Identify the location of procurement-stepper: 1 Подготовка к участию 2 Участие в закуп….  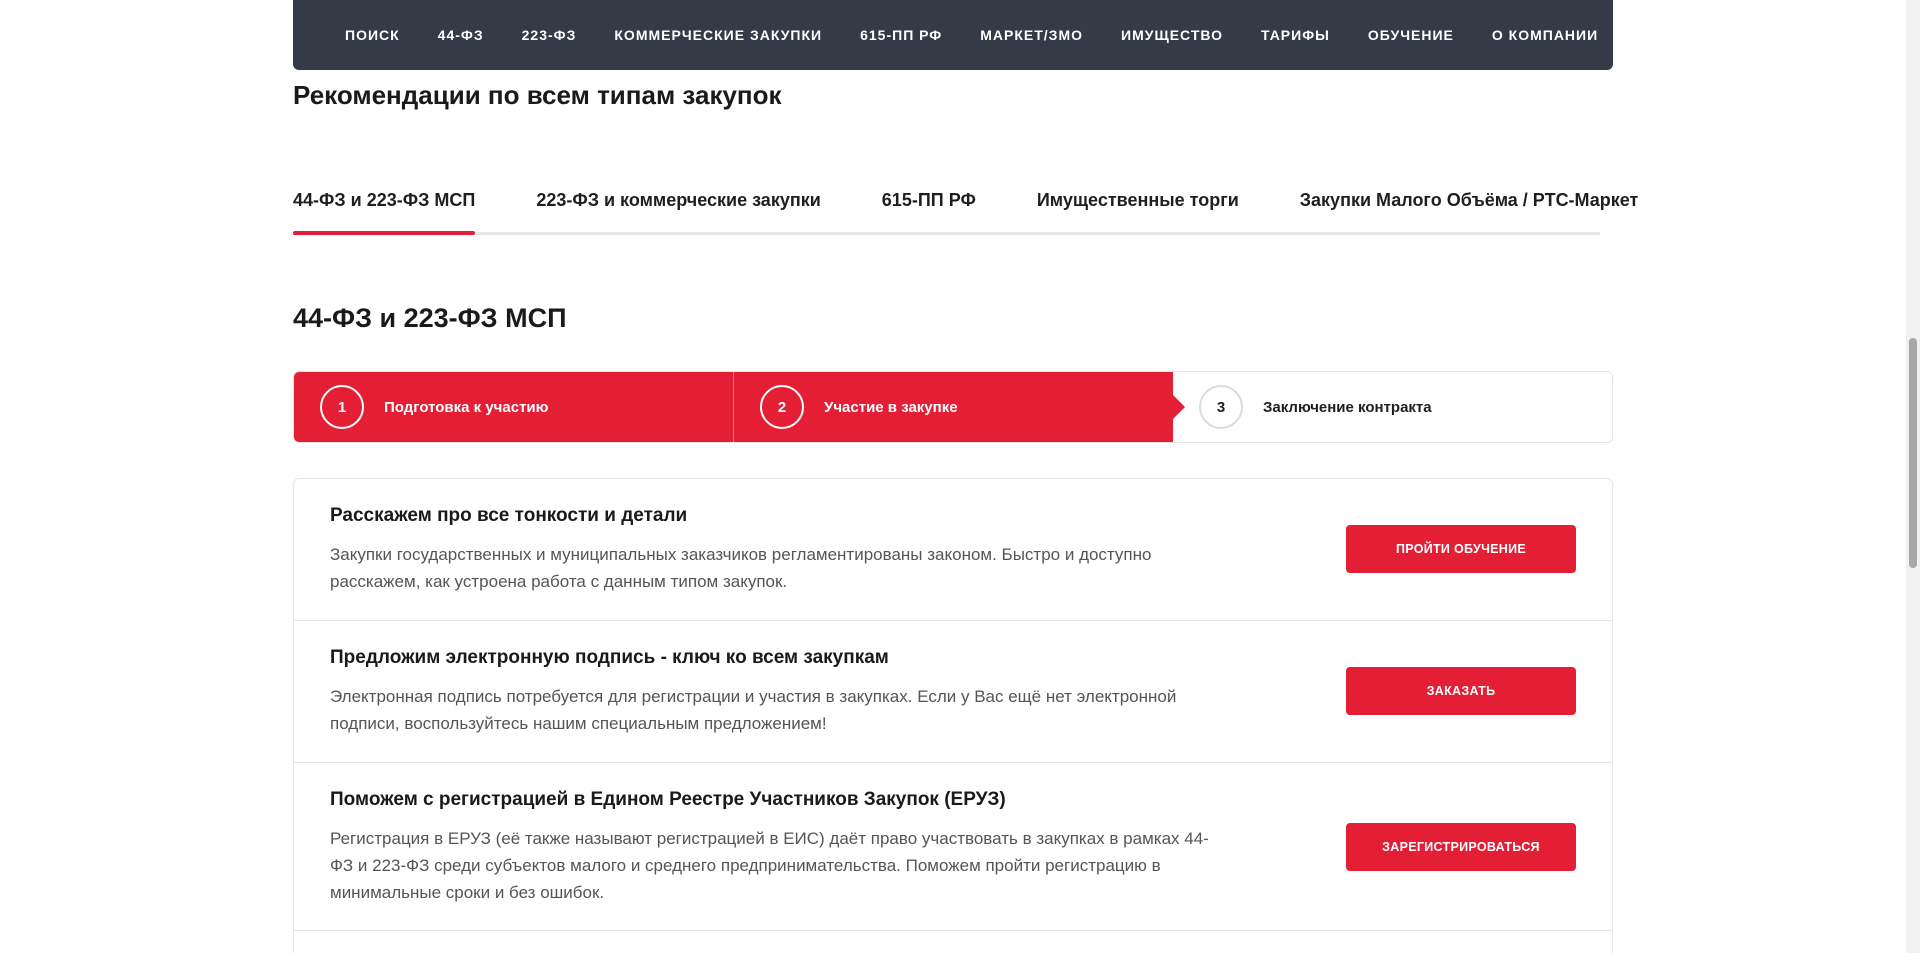
(953, 407).